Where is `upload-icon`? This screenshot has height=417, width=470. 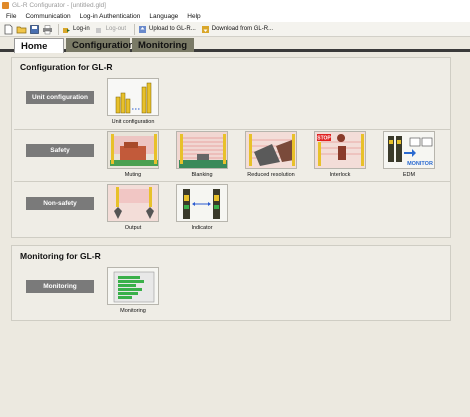 upload-icon is located at coordinates (142, 29).